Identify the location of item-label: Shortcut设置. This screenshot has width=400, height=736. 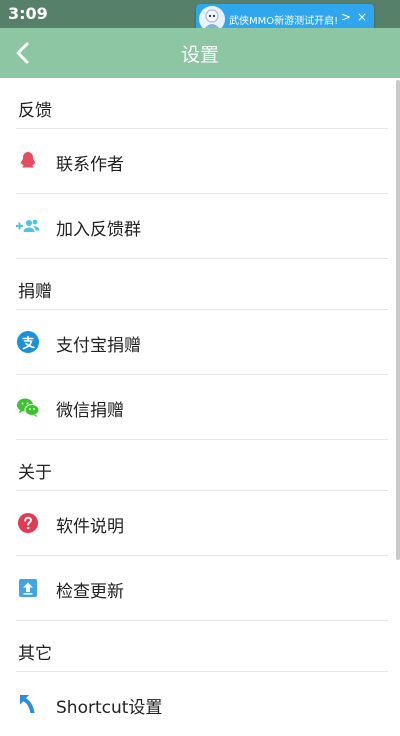
(109, 708).